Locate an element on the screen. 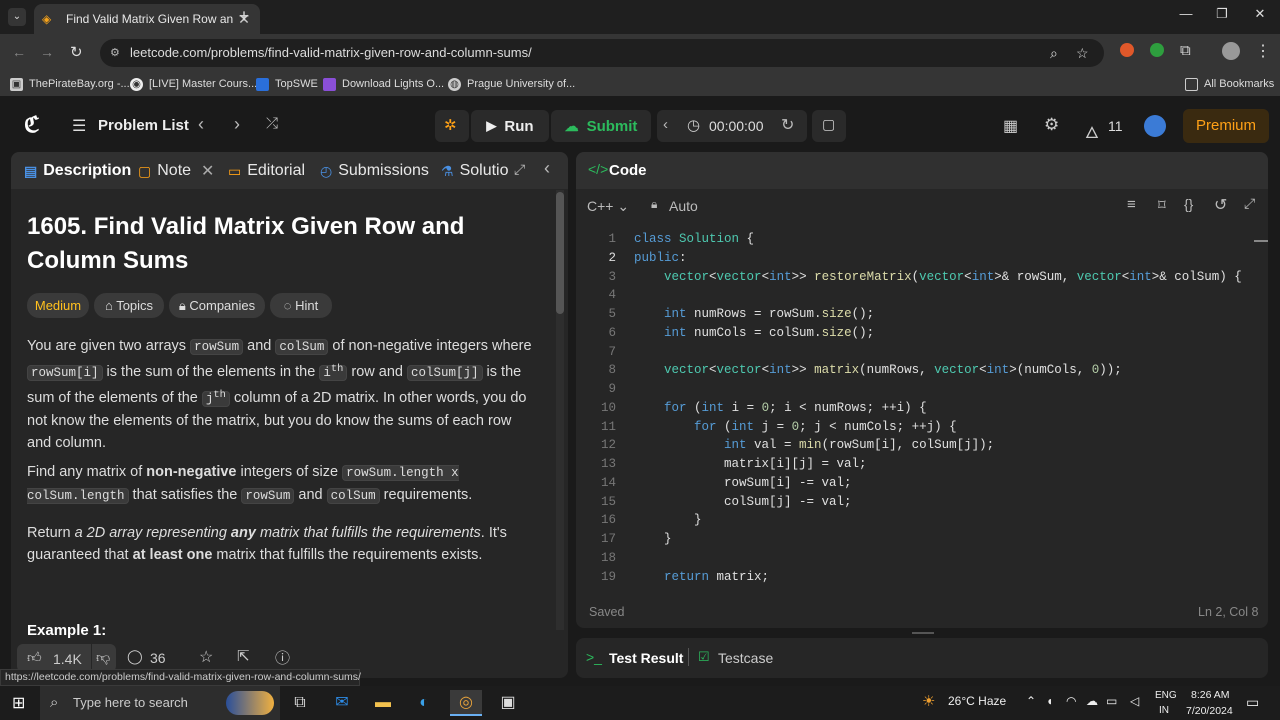  bookmark-icon: ⌑ is located at coordinates (1162, 205).